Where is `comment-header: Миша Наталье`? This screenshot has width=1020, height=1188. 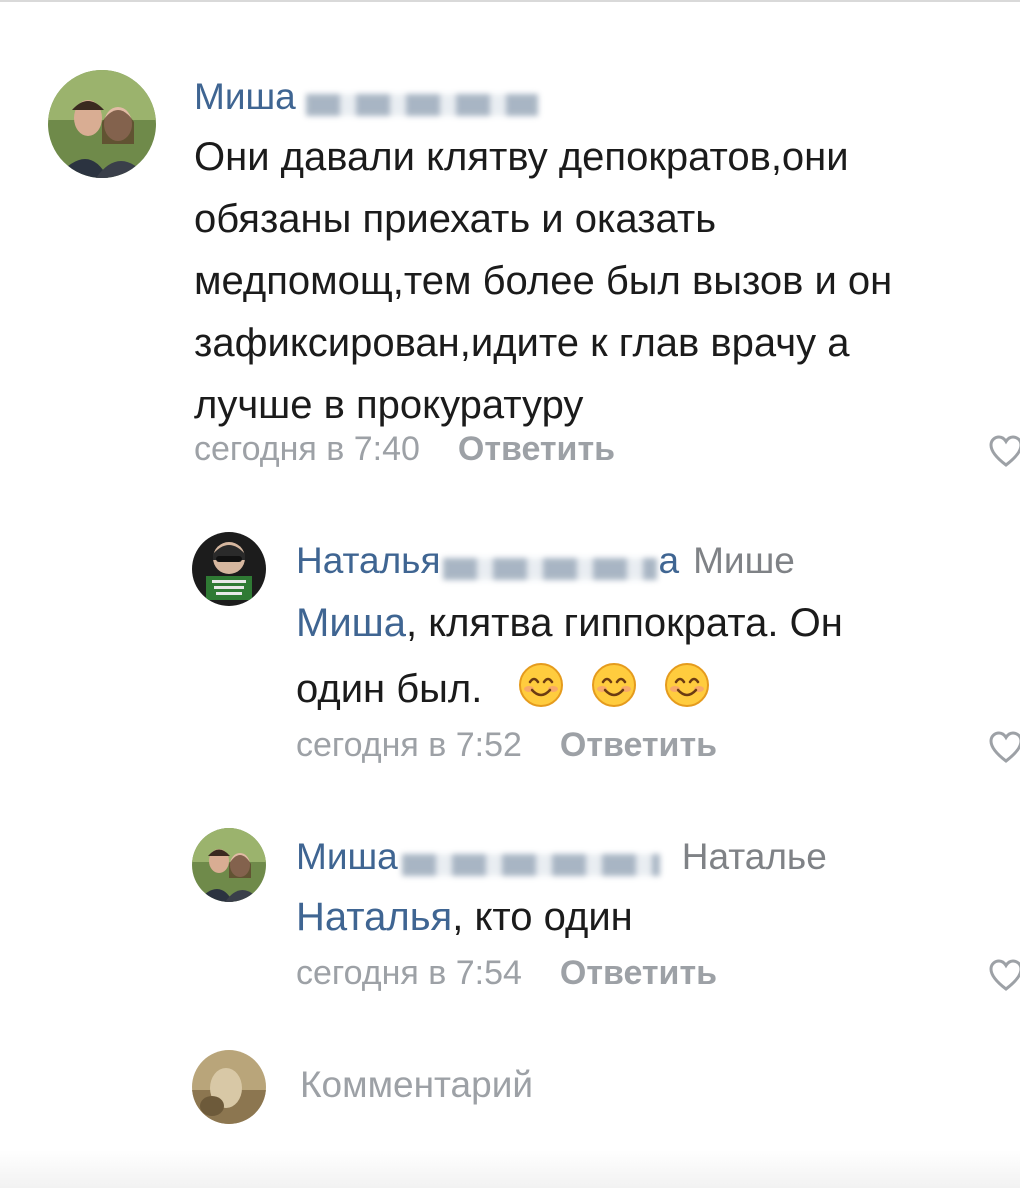 comment-header: Миша Наталье is located at coordinates (561, 857).